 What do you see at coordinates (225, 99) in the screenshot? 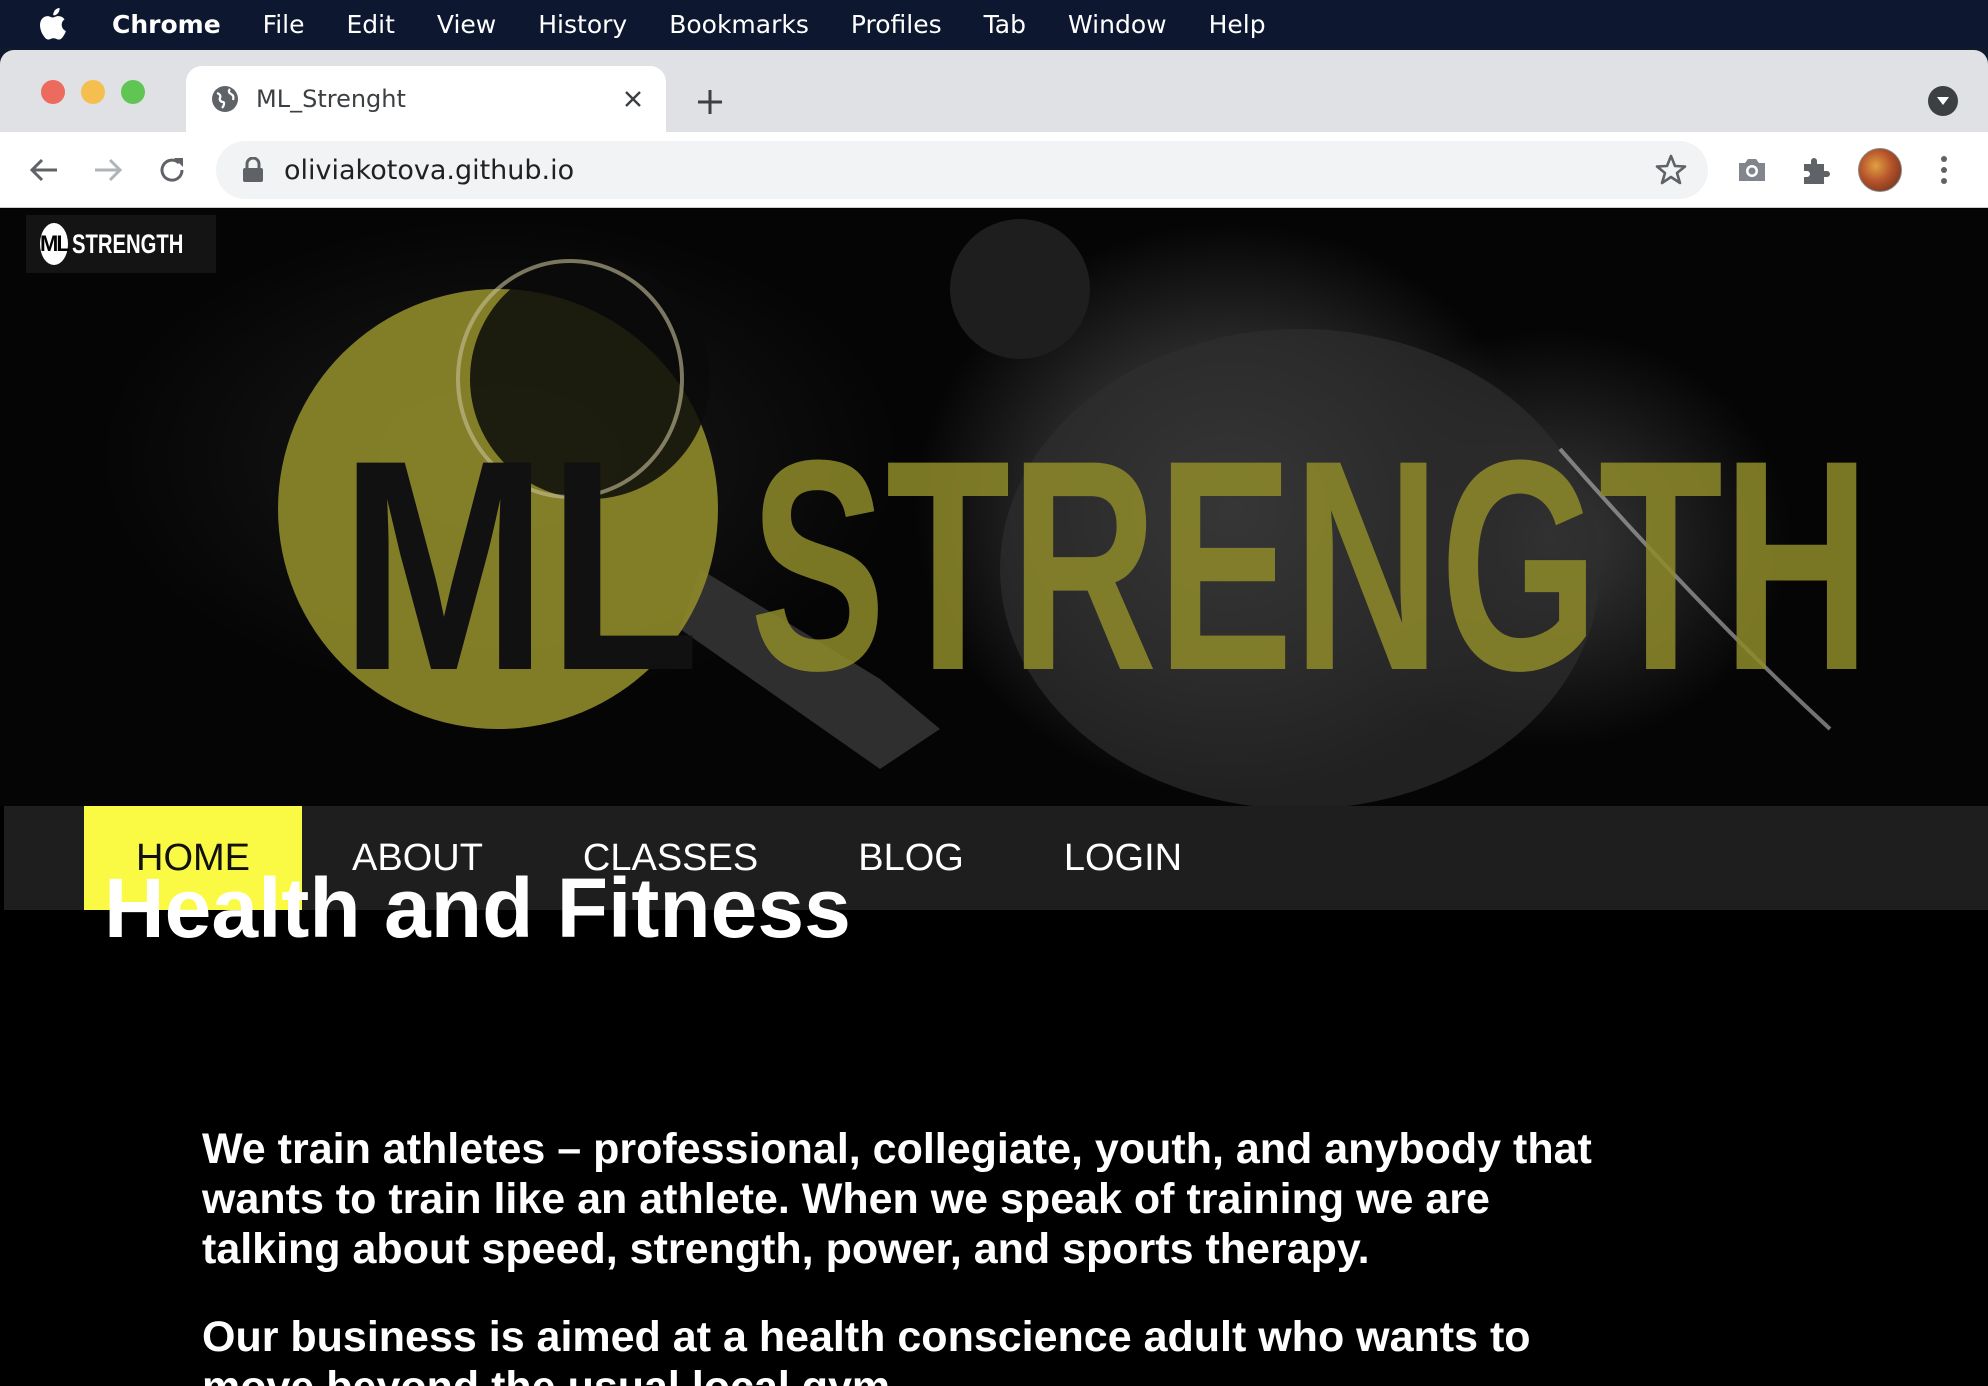
I see `globe-icon` at bounding box center [225, 99].